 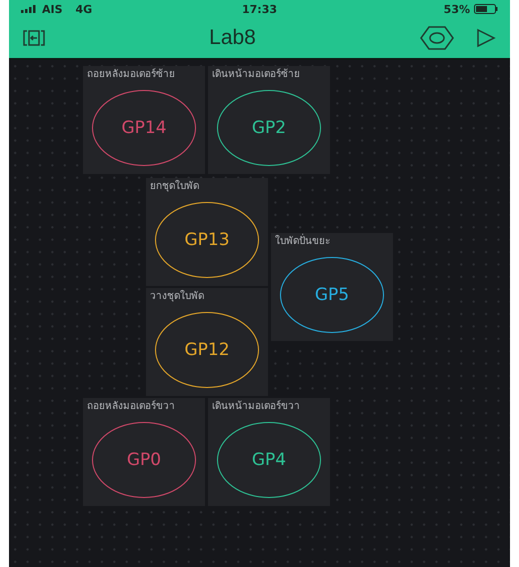 I want to click on battery-icon, so click(x=486, y=9).